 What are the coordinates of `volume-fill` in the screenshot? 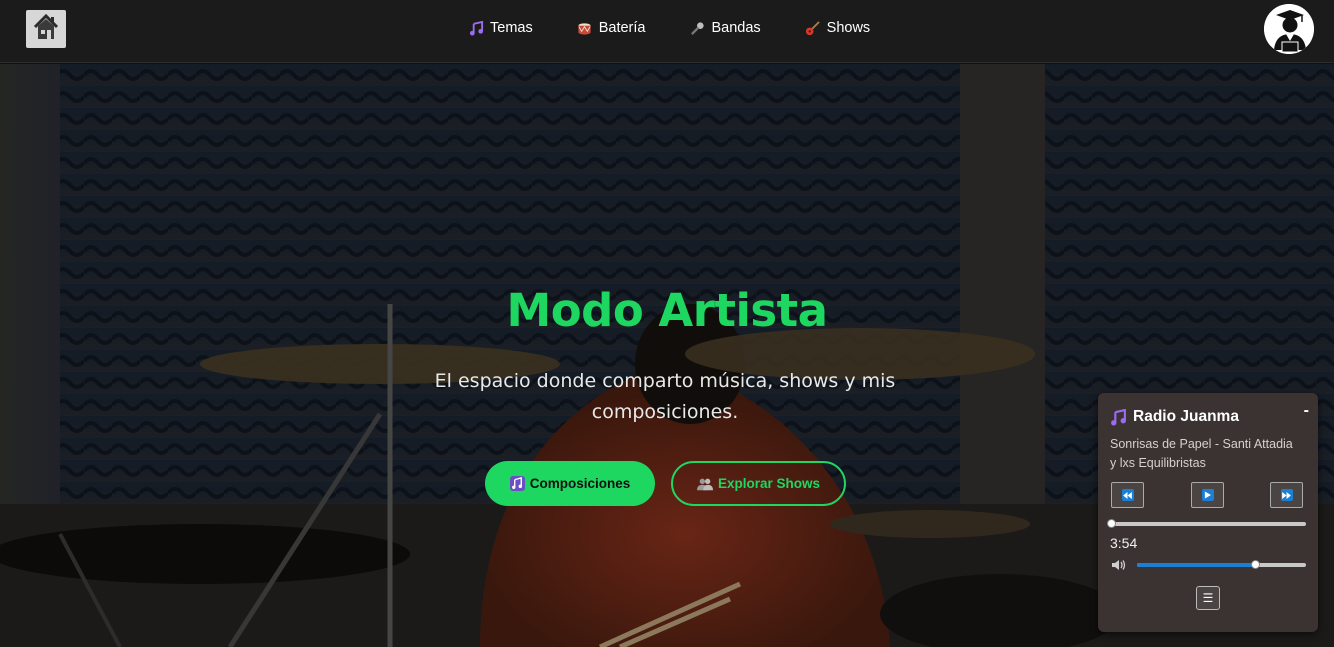 It's located at (1196, 565).